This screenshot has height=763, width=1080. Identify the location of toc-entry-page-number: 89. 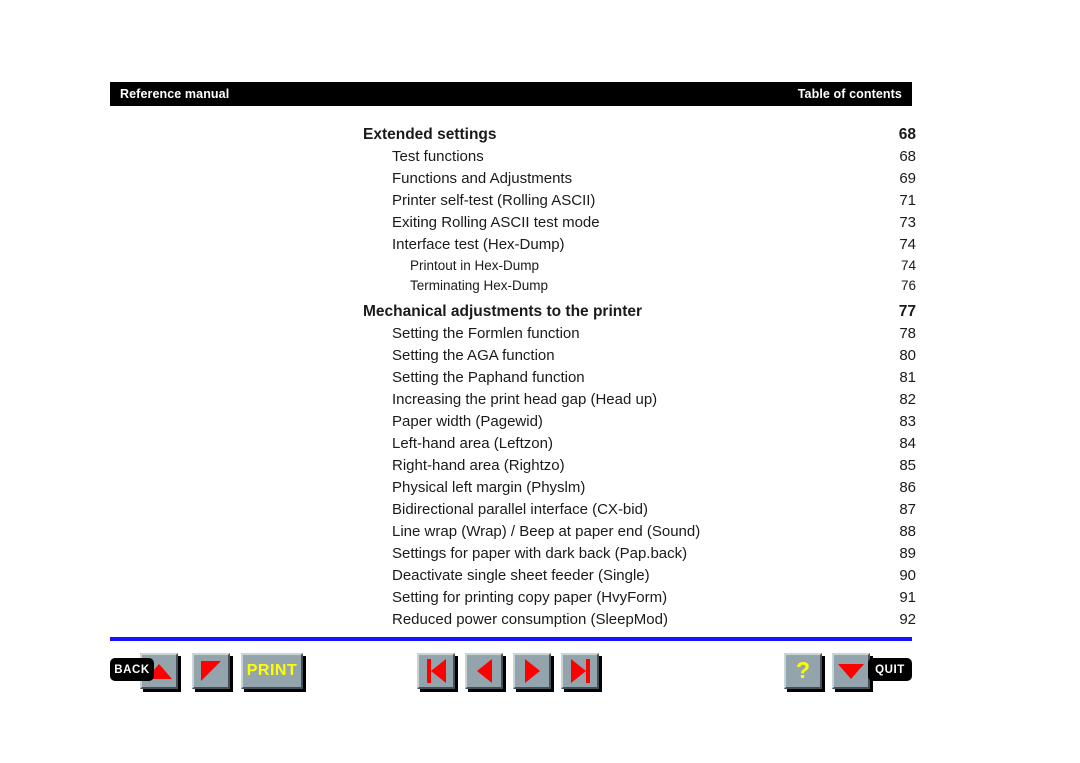
(907, 553).